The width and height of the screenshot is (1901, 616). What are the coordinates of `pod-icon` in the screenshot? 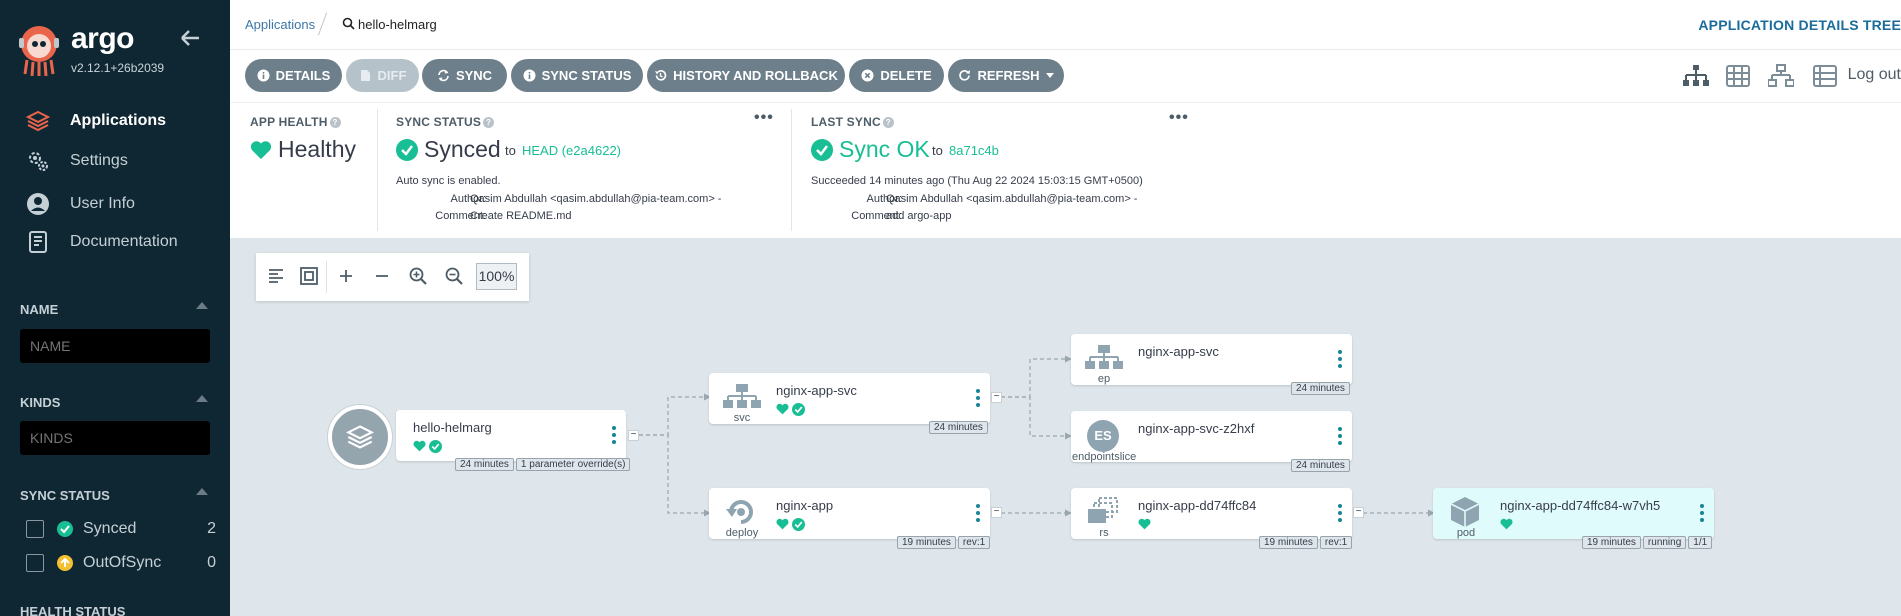 It's located at (1465, 512).